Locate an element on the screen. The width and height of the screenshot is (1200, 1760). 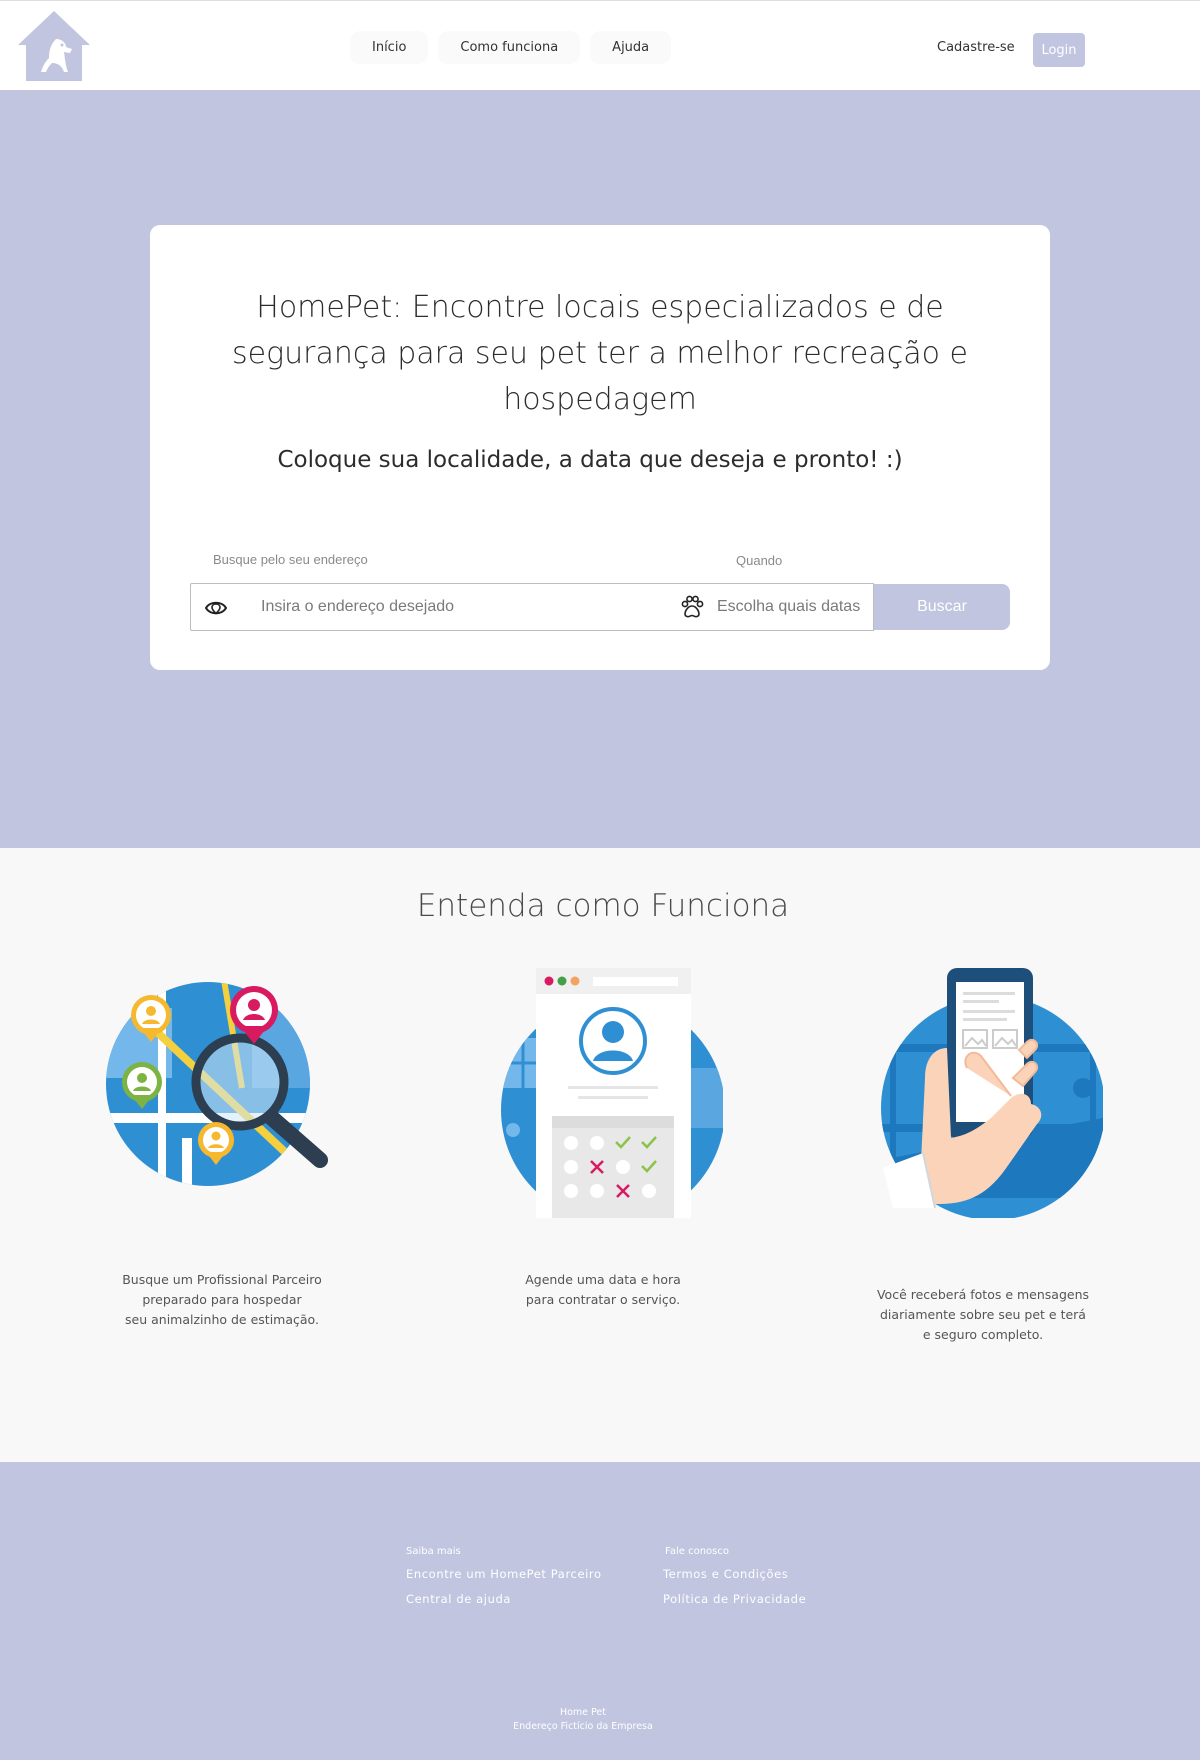
date-input is located at coordinates (792, 607).